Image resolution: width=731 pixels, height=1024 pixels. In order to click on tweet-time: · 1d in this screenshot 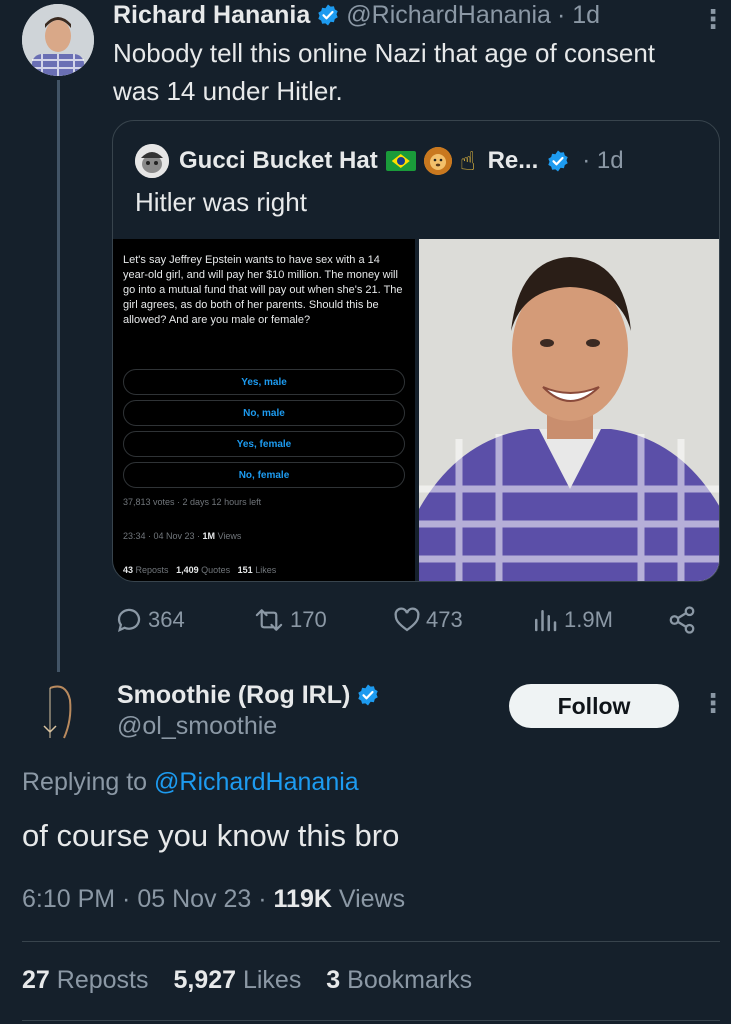, I will do `click(578, 15)`.